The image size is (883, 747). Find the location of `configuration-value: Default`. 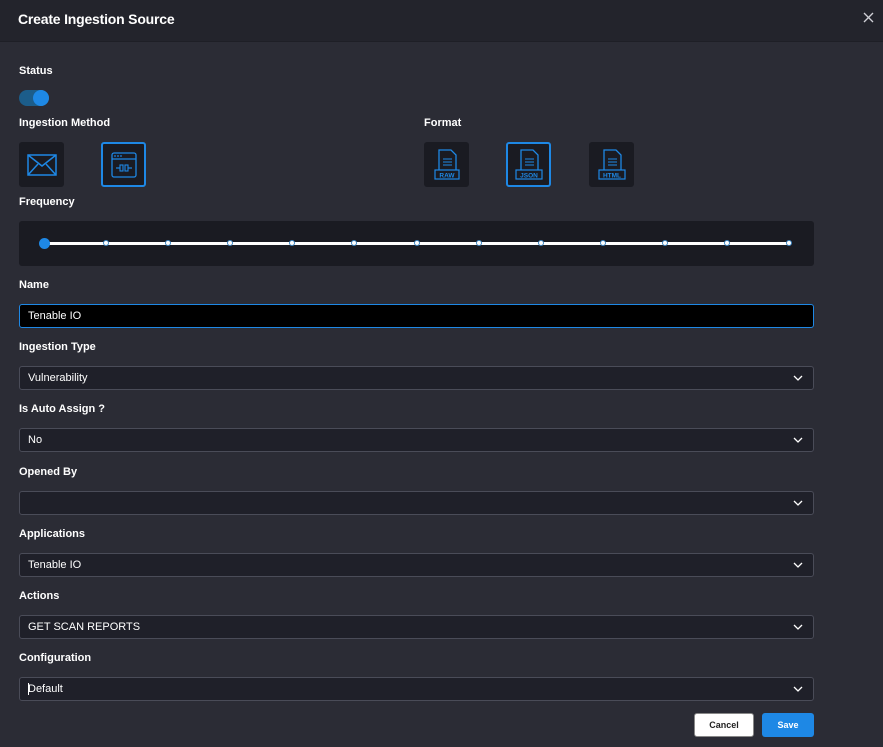

configuration-value: Default is located at coordinates (45, 689).